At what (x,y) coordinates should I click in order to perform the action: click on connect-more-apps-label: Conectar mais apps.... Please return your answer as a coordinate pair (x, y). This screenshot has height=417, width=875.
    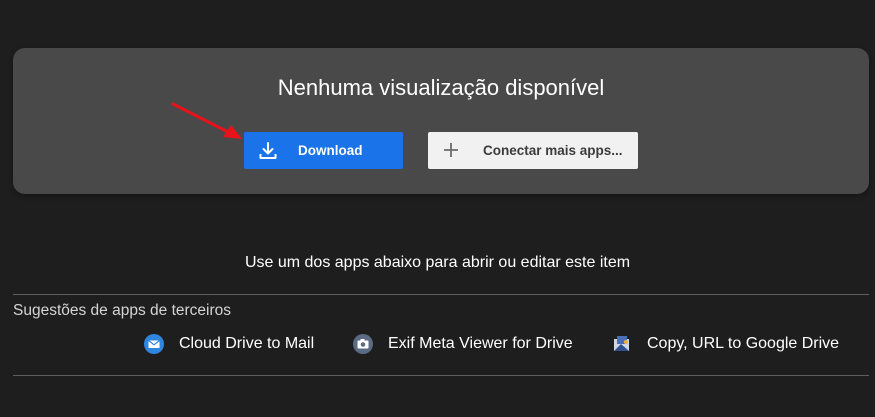
    Looking at the image, I should click on (553, 150).